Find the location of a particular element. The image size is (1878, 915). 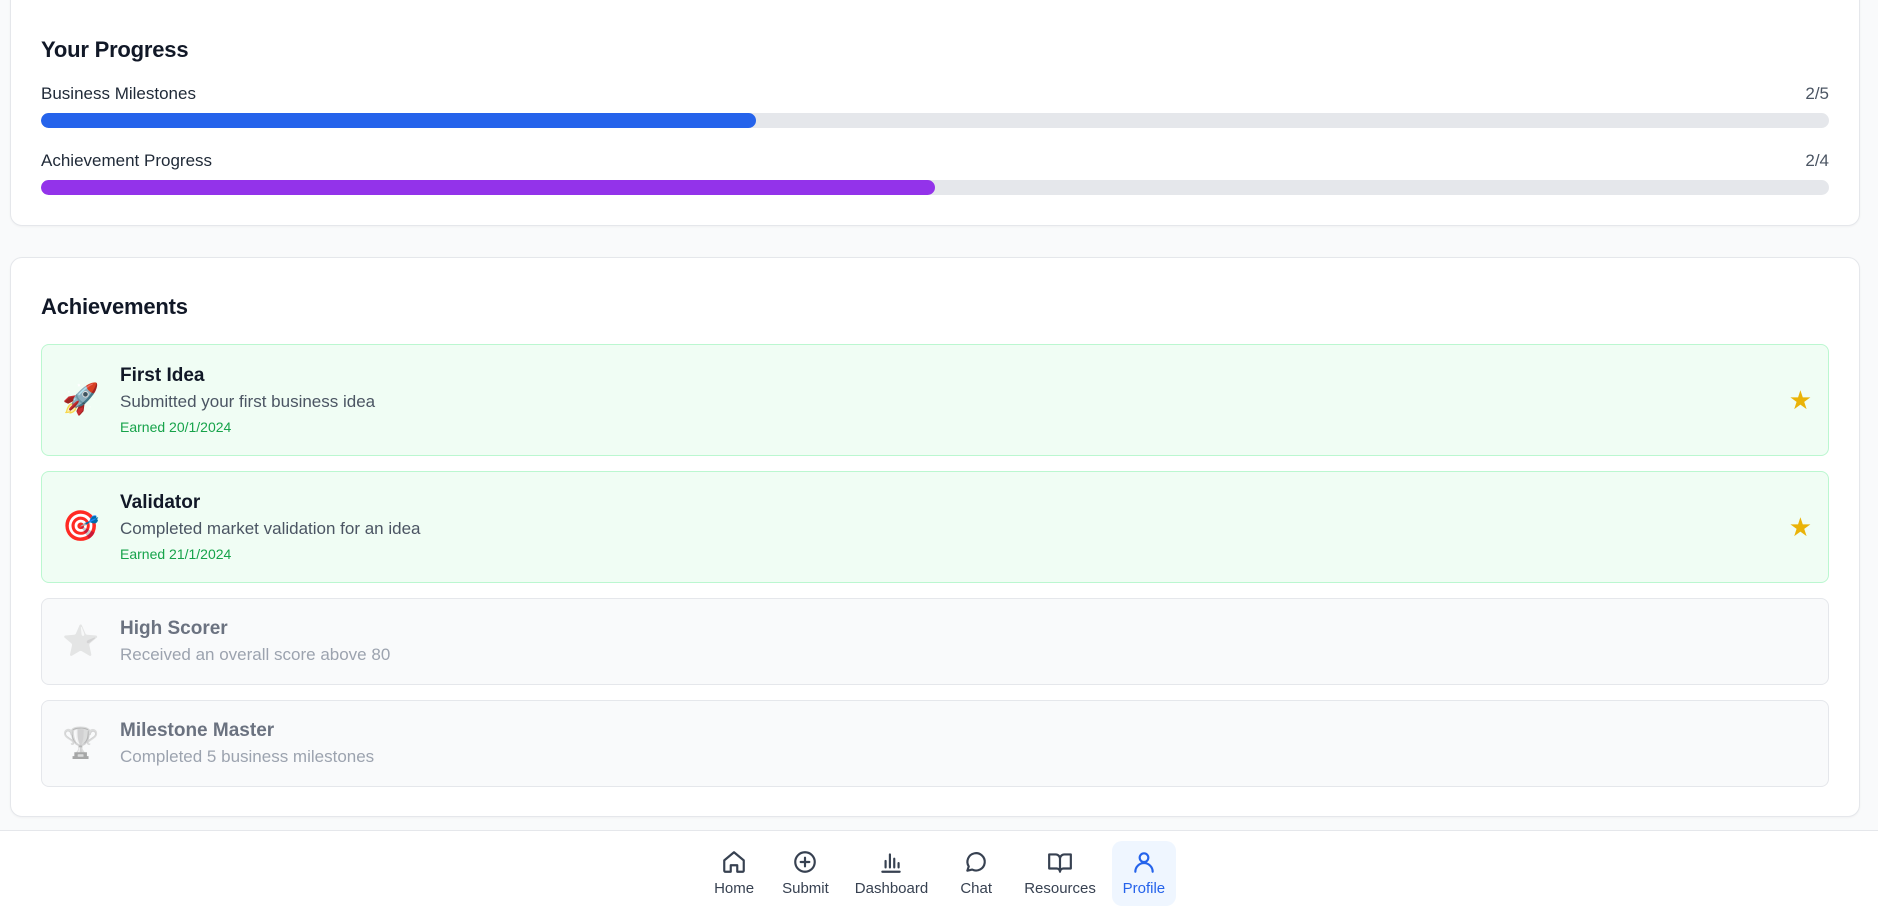

nav-item-chat: Chat is located at coordinates (976, 873).